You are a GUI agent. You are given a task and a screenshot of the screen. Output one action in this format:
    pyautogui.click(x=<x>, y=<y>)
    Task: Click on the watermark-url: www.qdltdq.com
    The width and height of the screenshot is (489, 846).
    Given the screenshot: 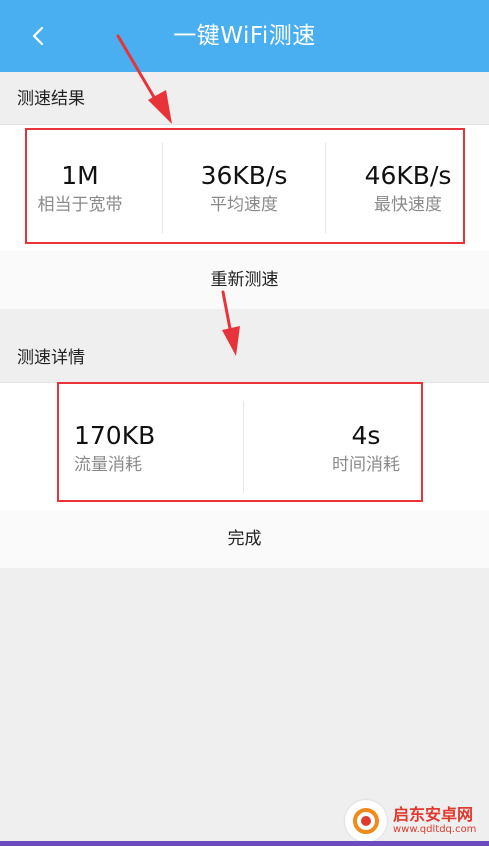 What is the action you would take?
    pyautogui.click(x=435, y=829)
    